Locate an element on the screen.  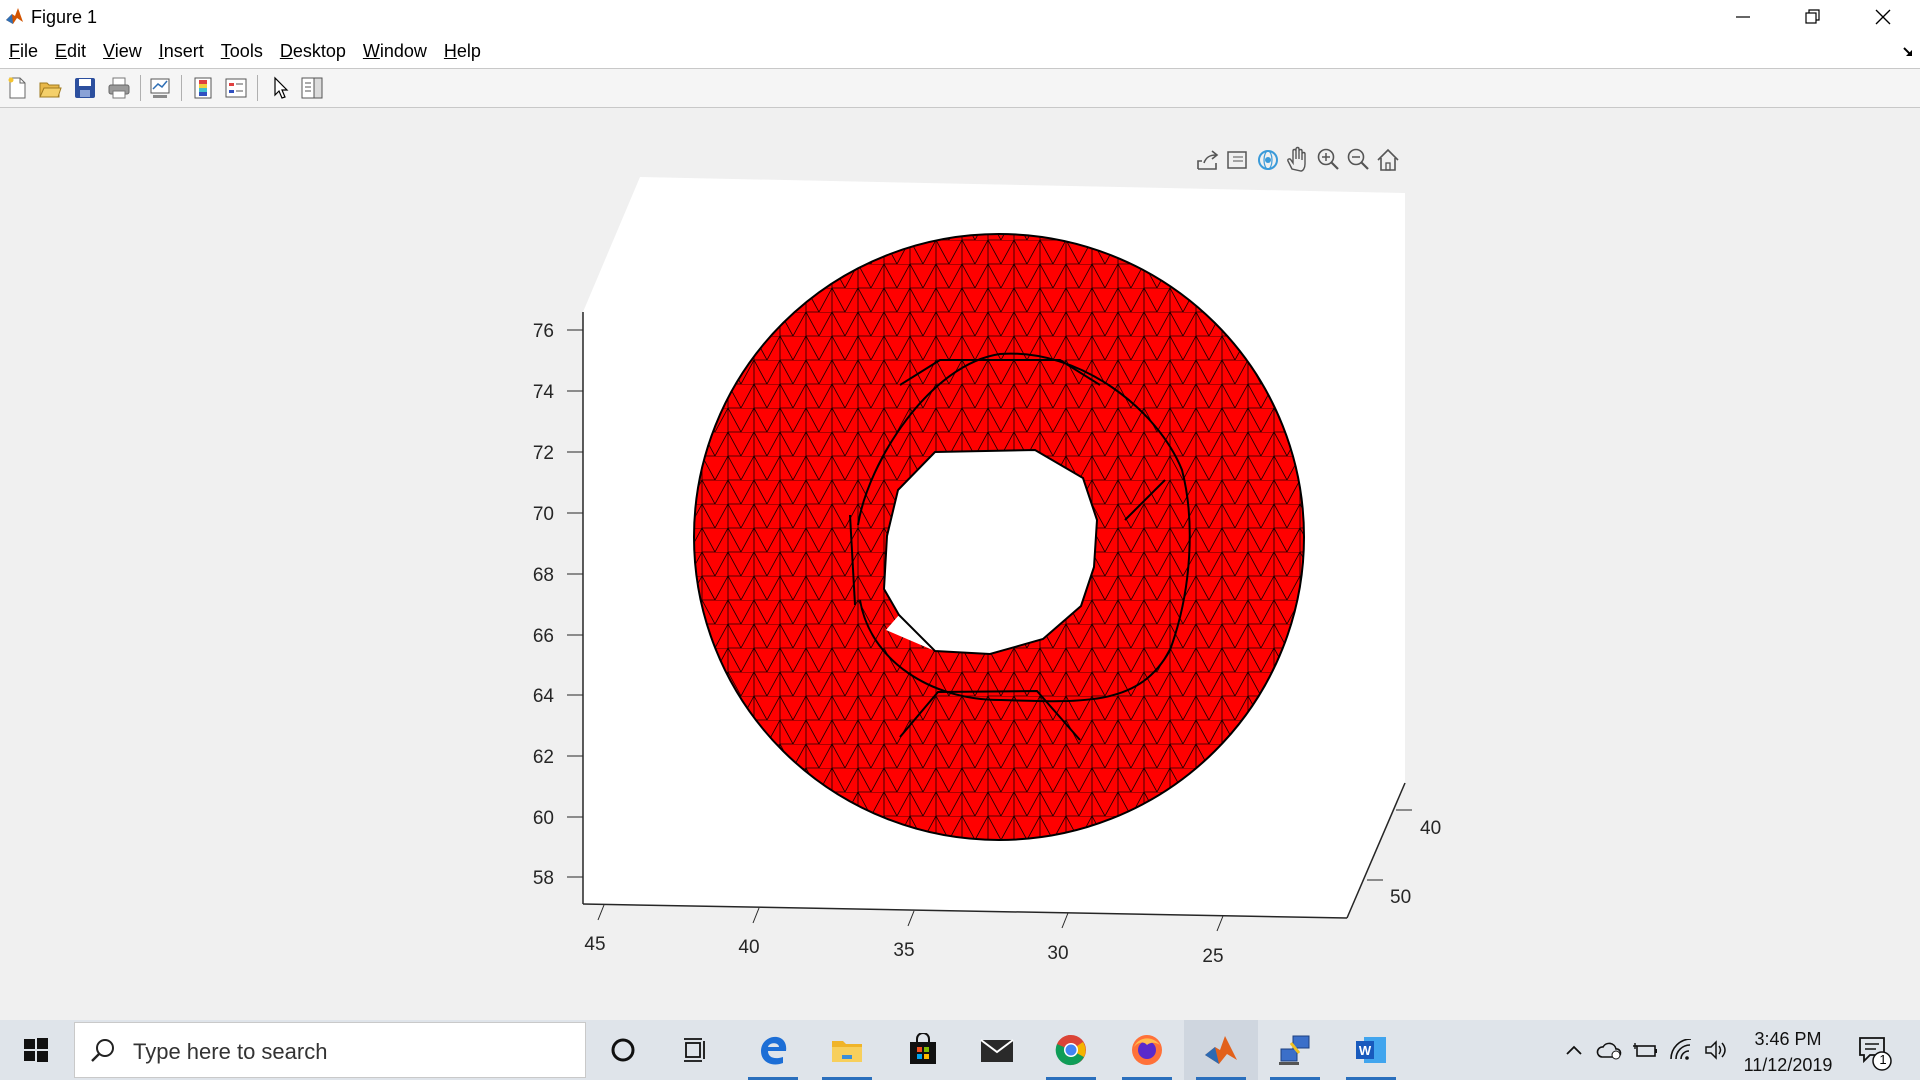
show-hidden-icons is located at coordinates (1574, 1050).